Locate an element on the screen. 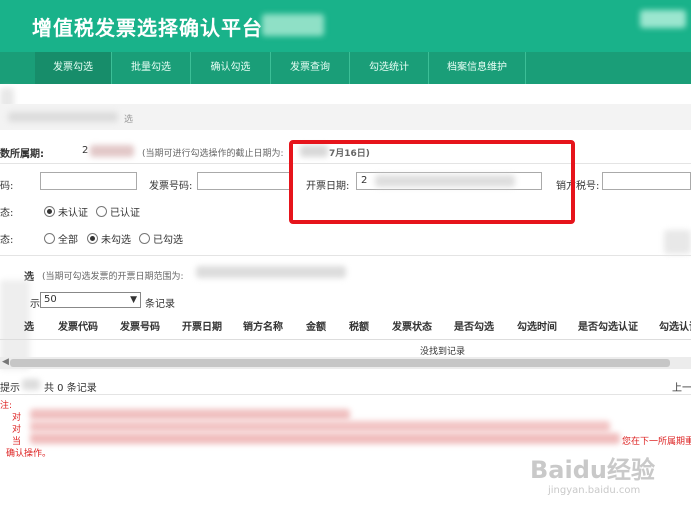 The height and width of the screenshot is (515, 691). chevron-down-icon: ▼ is located at coordinates (133, 300).